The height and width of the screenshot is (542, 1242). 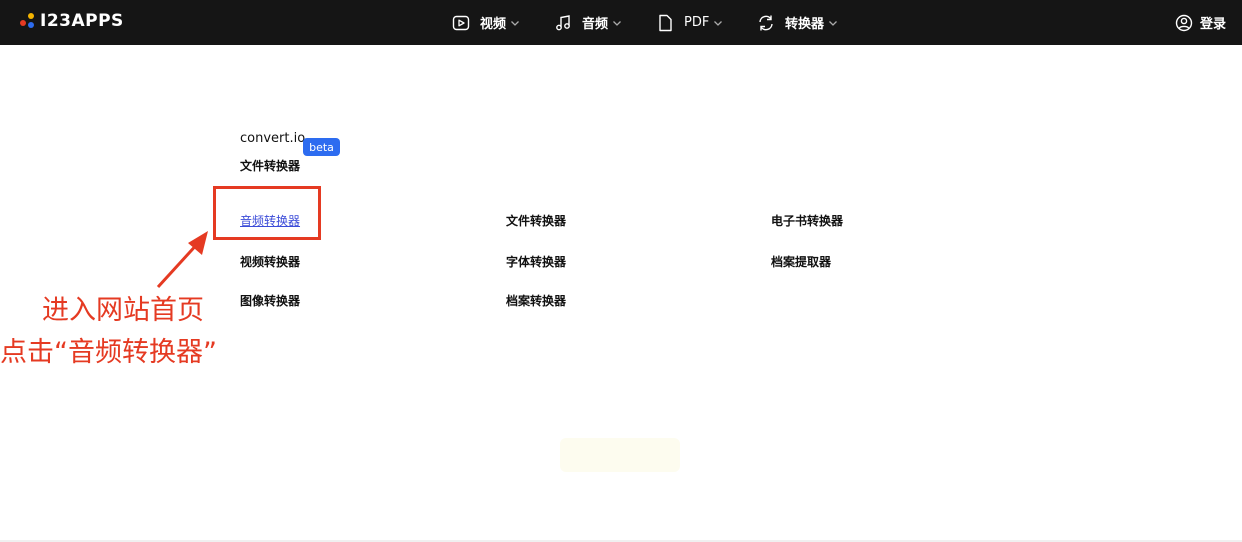 I want to click on annotation-line-2: 点击“音频转换器”, so click(x=108, y=352).